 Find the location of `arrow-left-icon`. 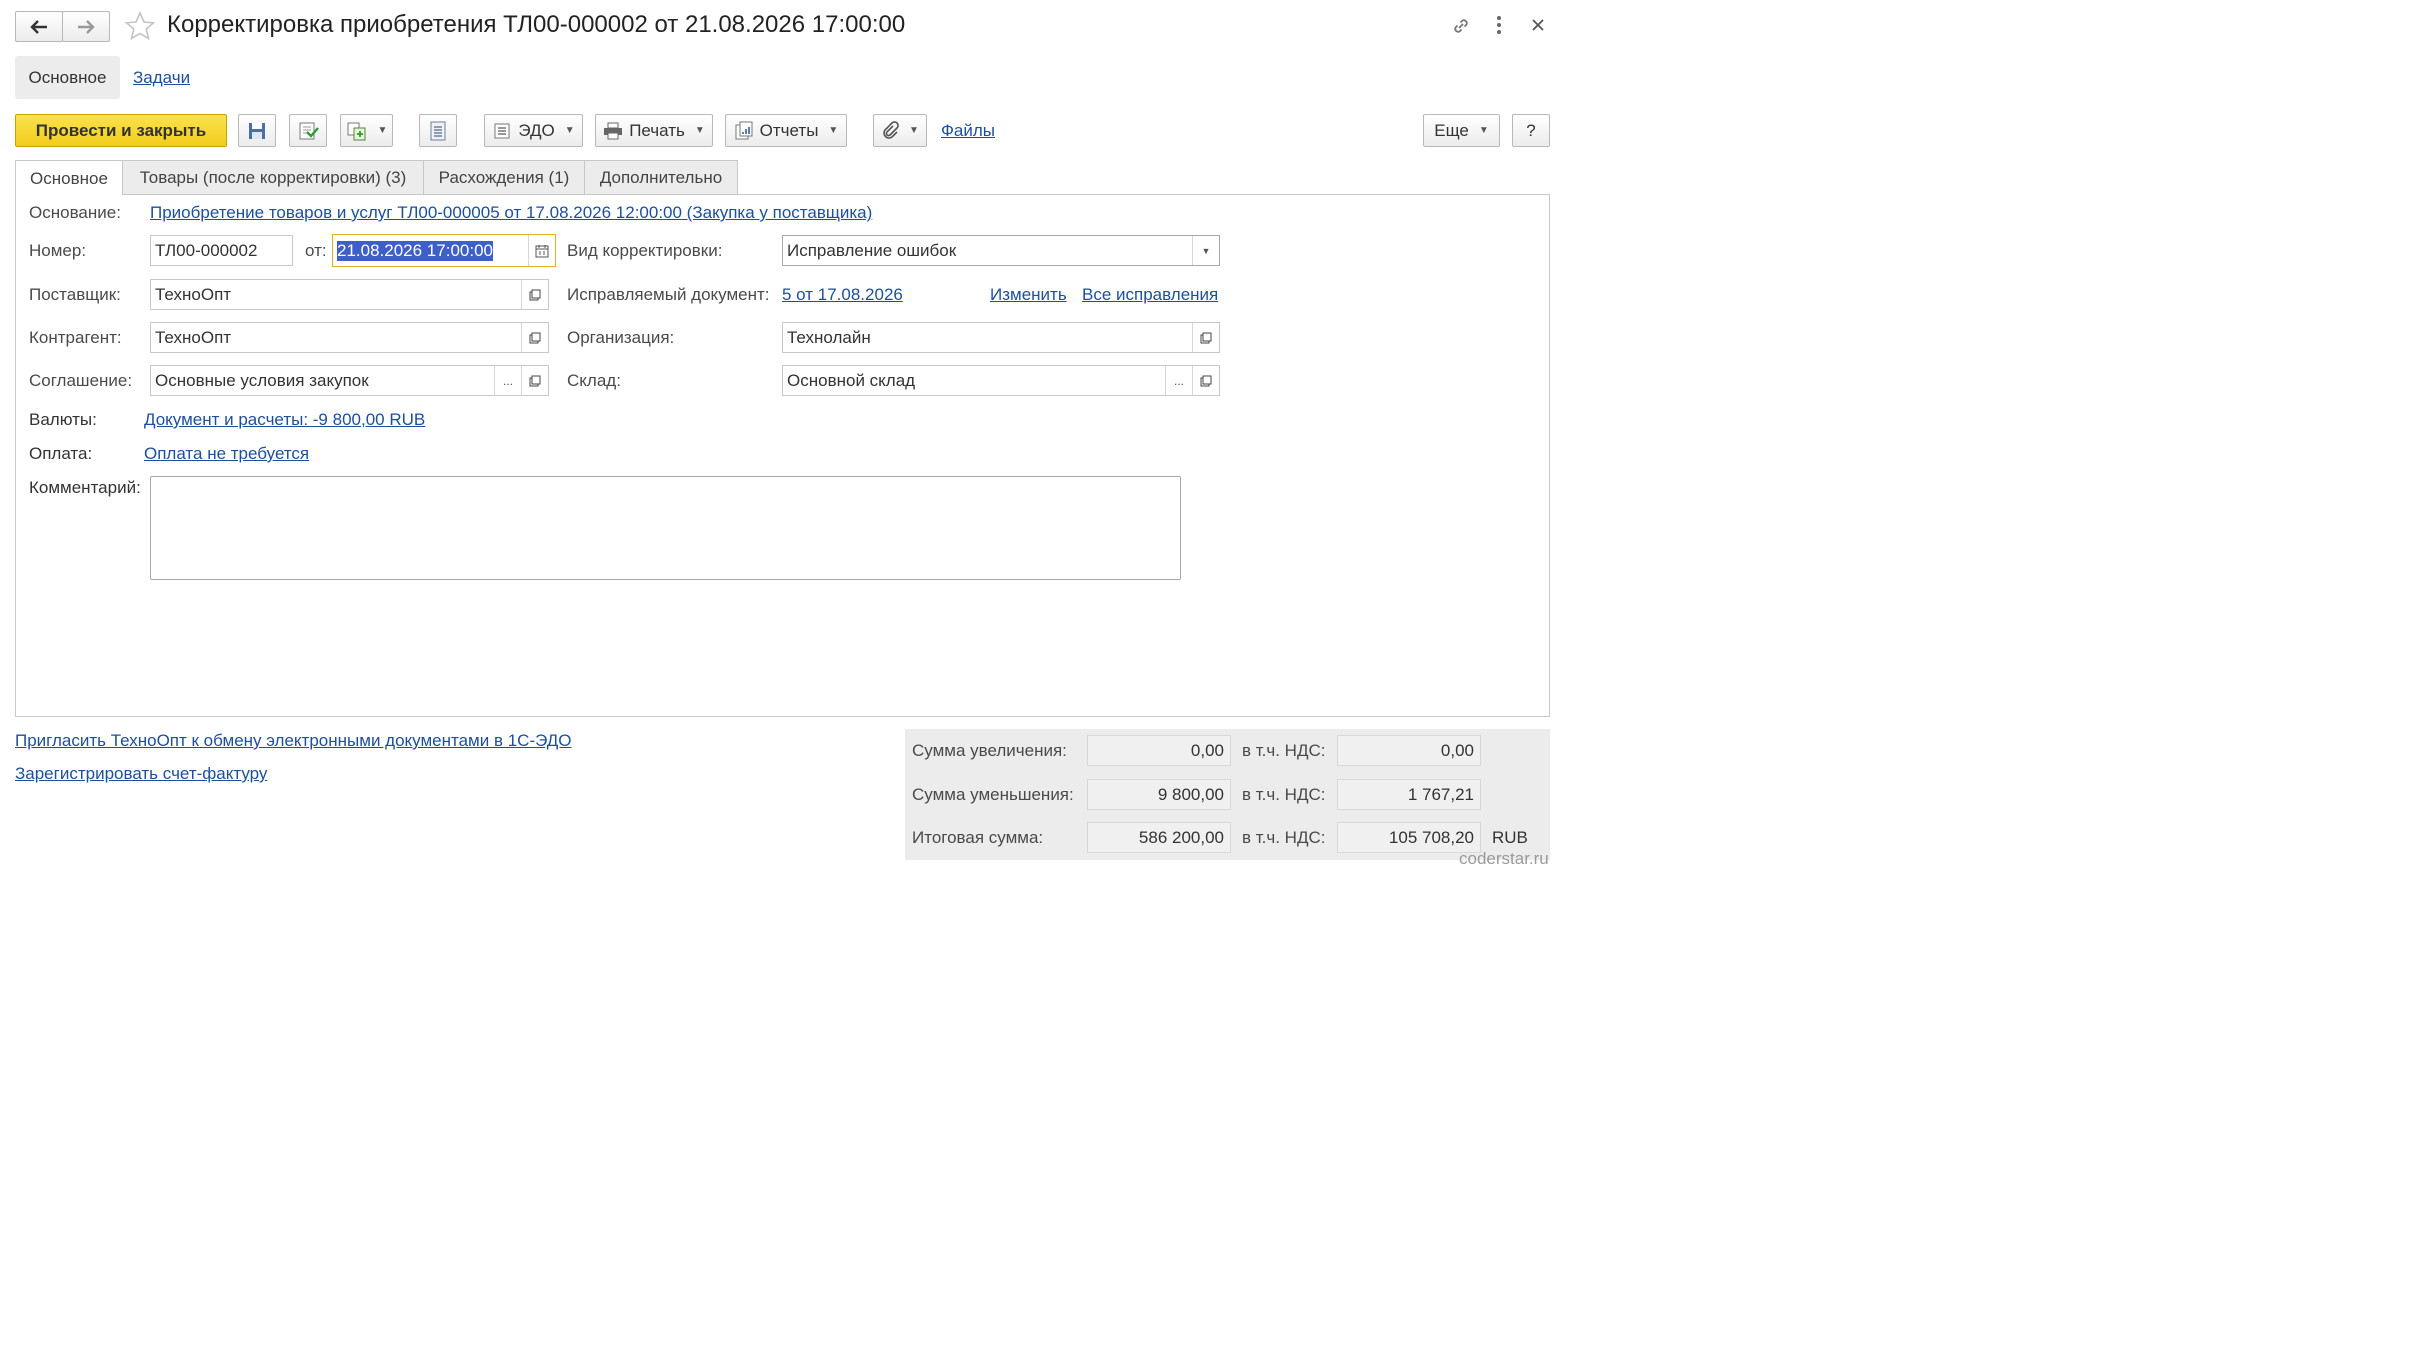

arrow-left-icon is located at coordinates (38, 26).